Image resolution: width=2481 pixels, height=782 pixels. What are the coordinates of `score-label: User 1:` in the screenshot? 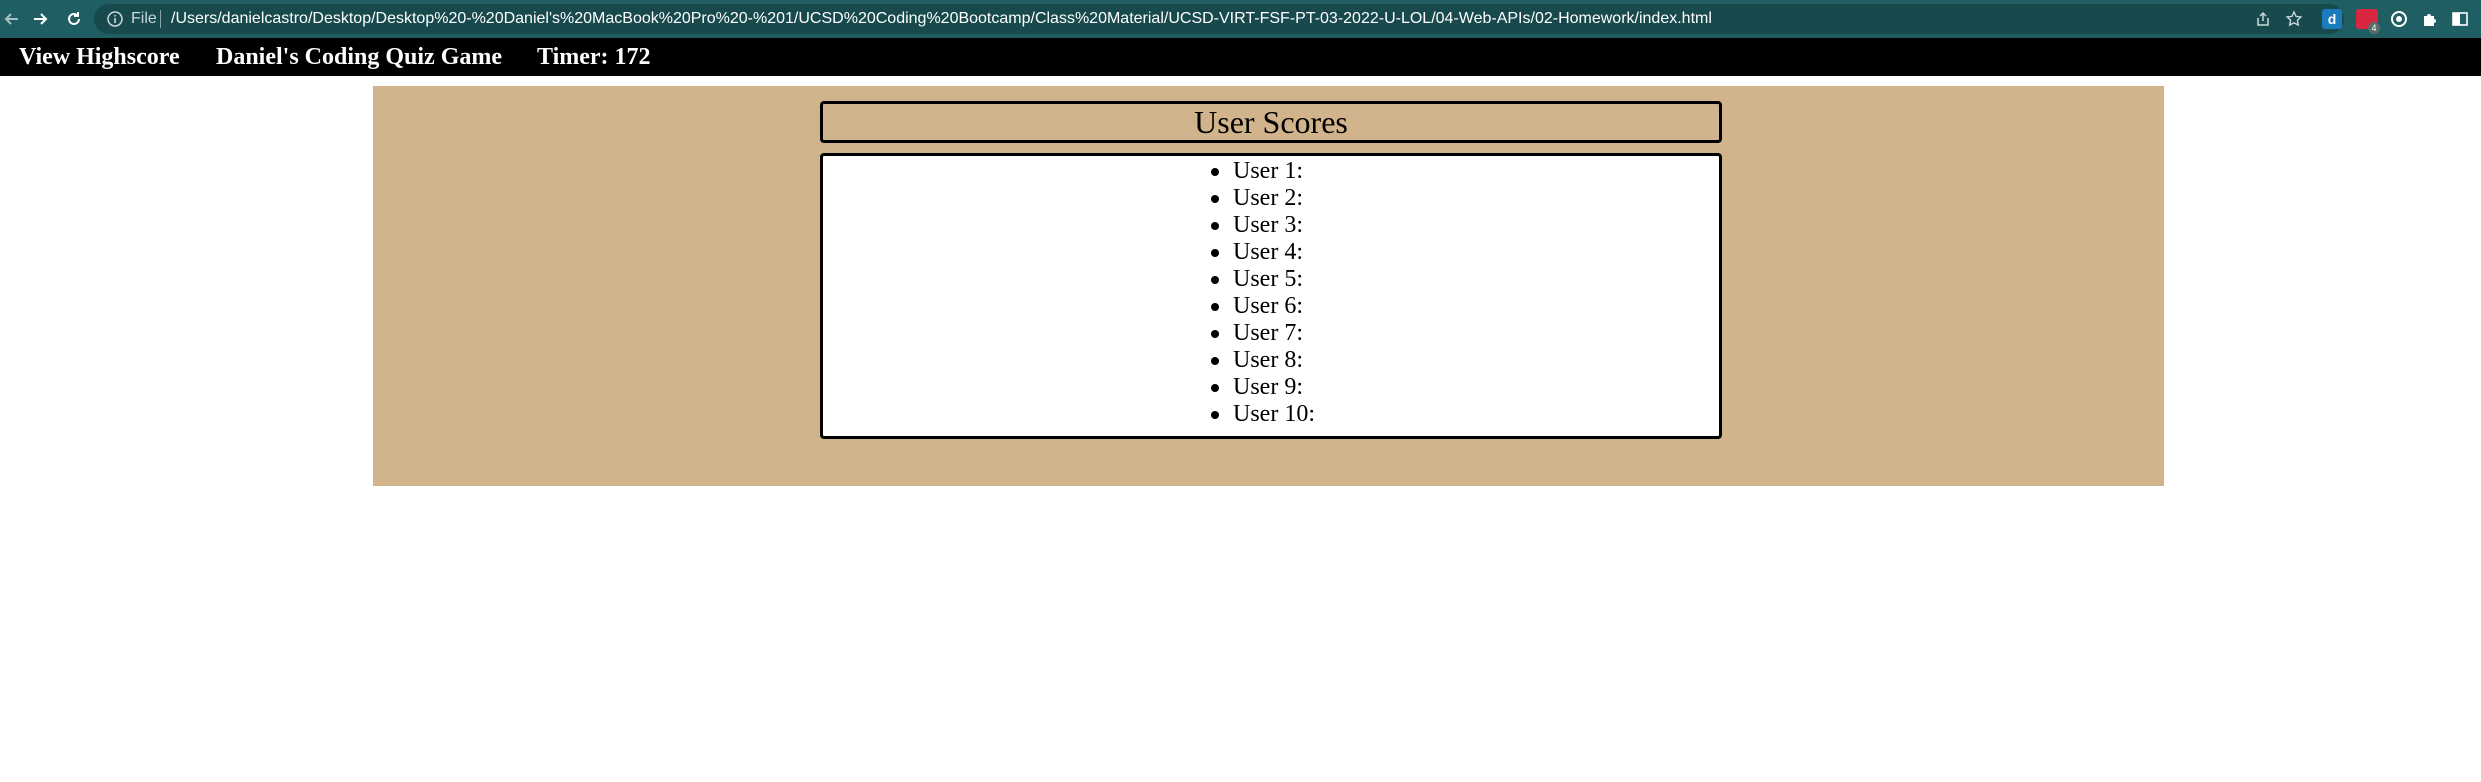 It's located at (1268, 171).